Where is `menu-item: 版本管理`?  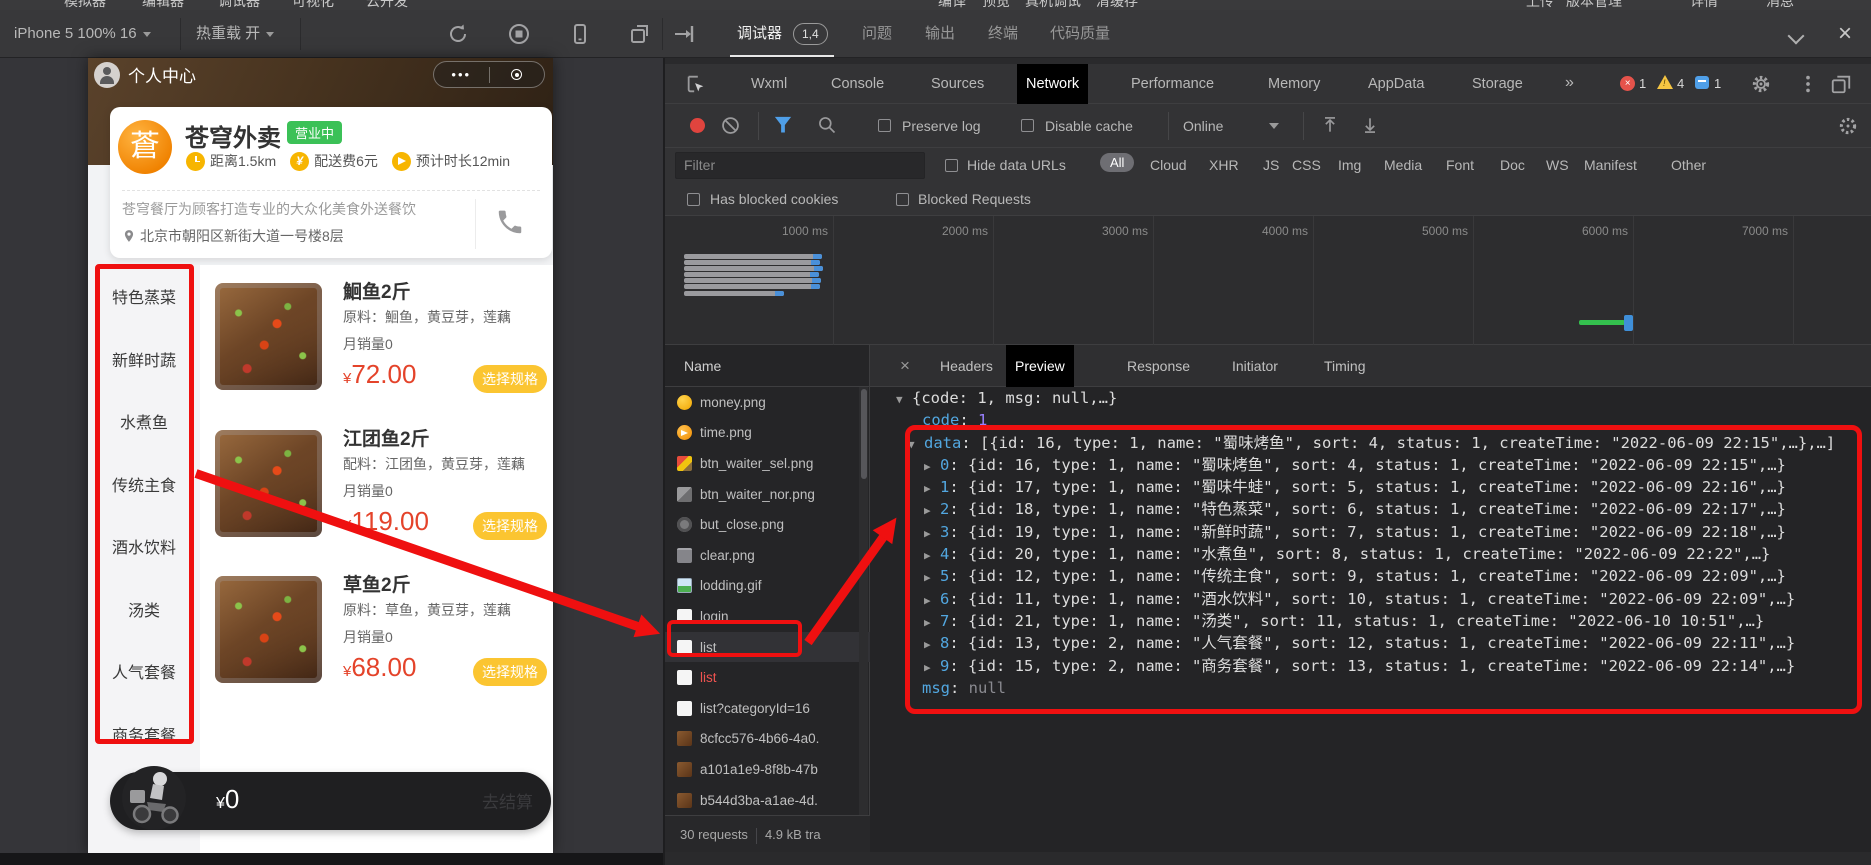 menu-item: 版本管理 is located at coordinates (1594, 5).